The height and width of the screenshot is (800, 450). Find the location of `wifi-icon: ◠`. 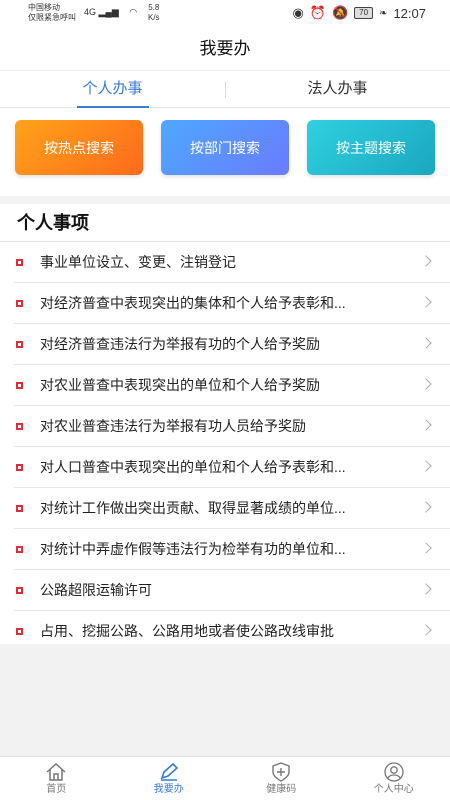

wifi-icon: ◠ is located at coordinates (133, 12).